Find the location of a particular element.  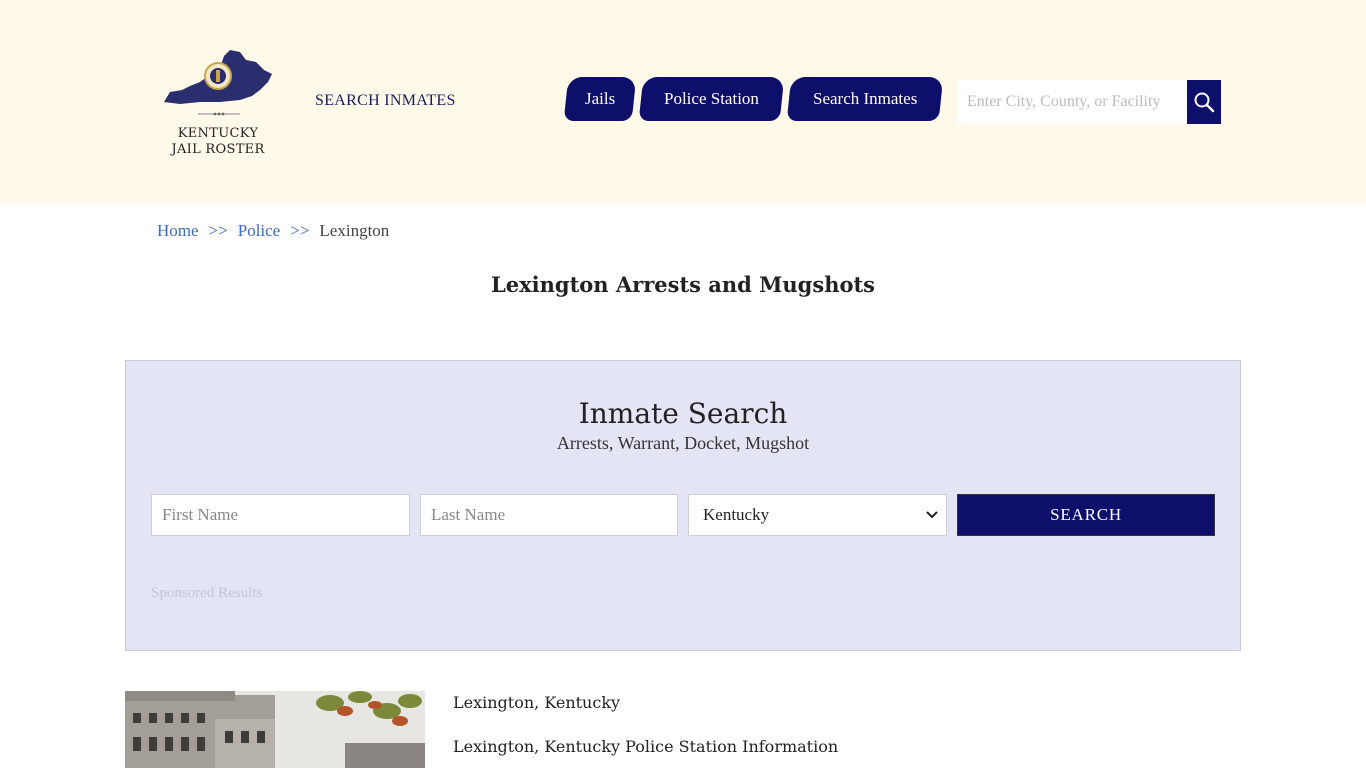

nav-police-station-button: Police Station is located at coordinates (711, 99).